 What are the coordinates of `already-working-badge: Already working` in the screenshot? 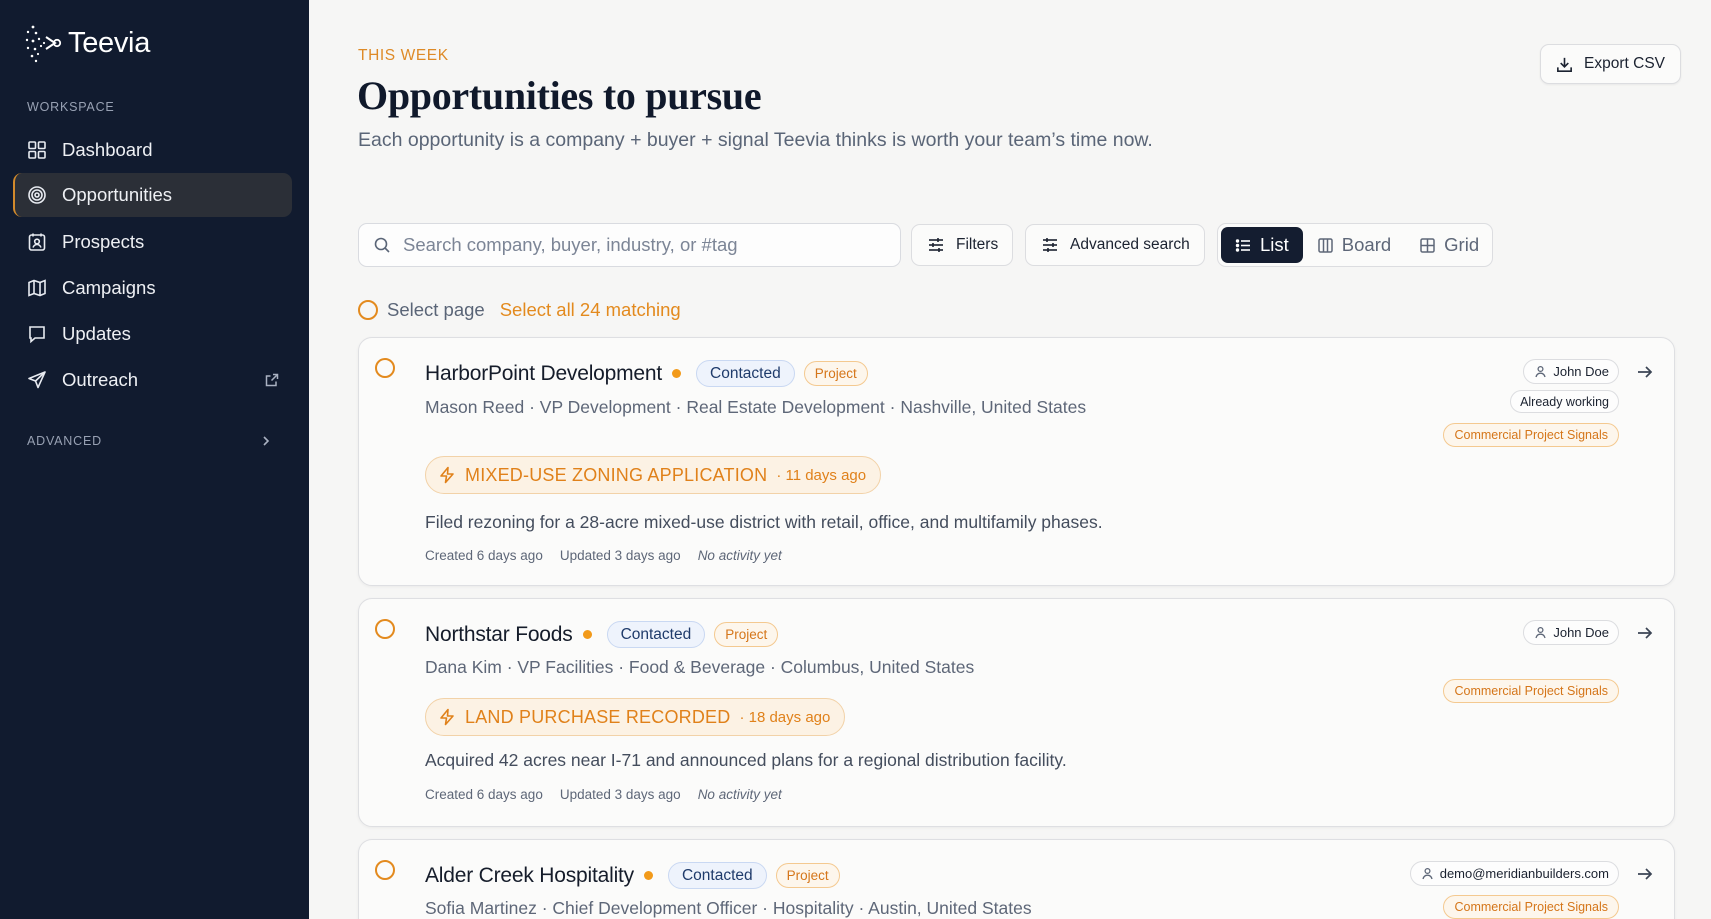 It's located at (1564, 401).